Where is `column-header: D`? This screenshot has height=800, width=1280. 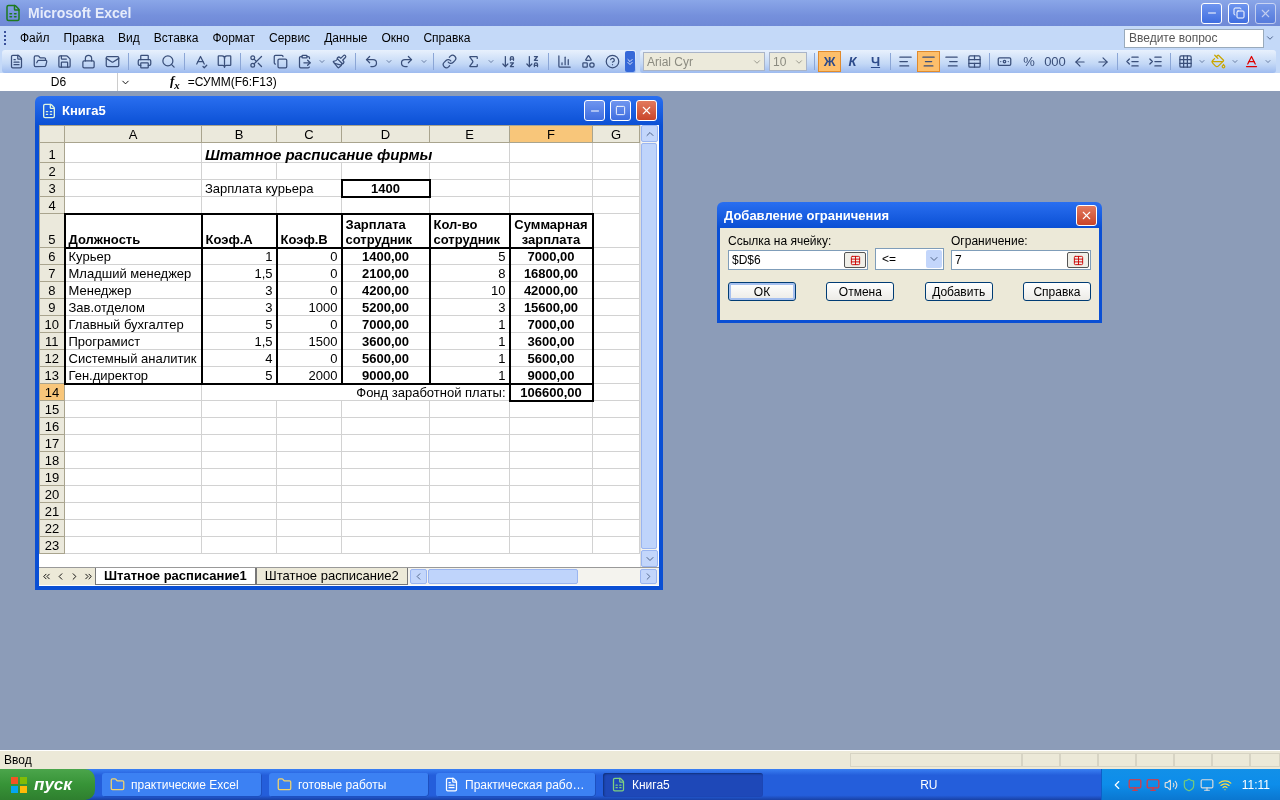 column-header: D is located at coordinates (385, 134).